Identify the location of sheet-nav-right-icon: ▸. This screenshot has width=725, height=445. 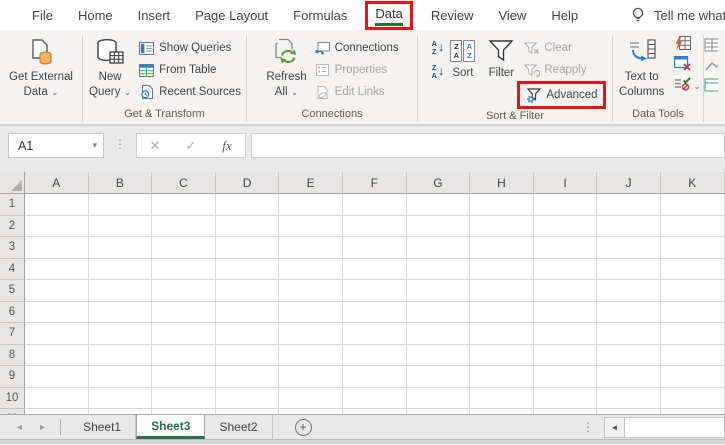
(42, 427).